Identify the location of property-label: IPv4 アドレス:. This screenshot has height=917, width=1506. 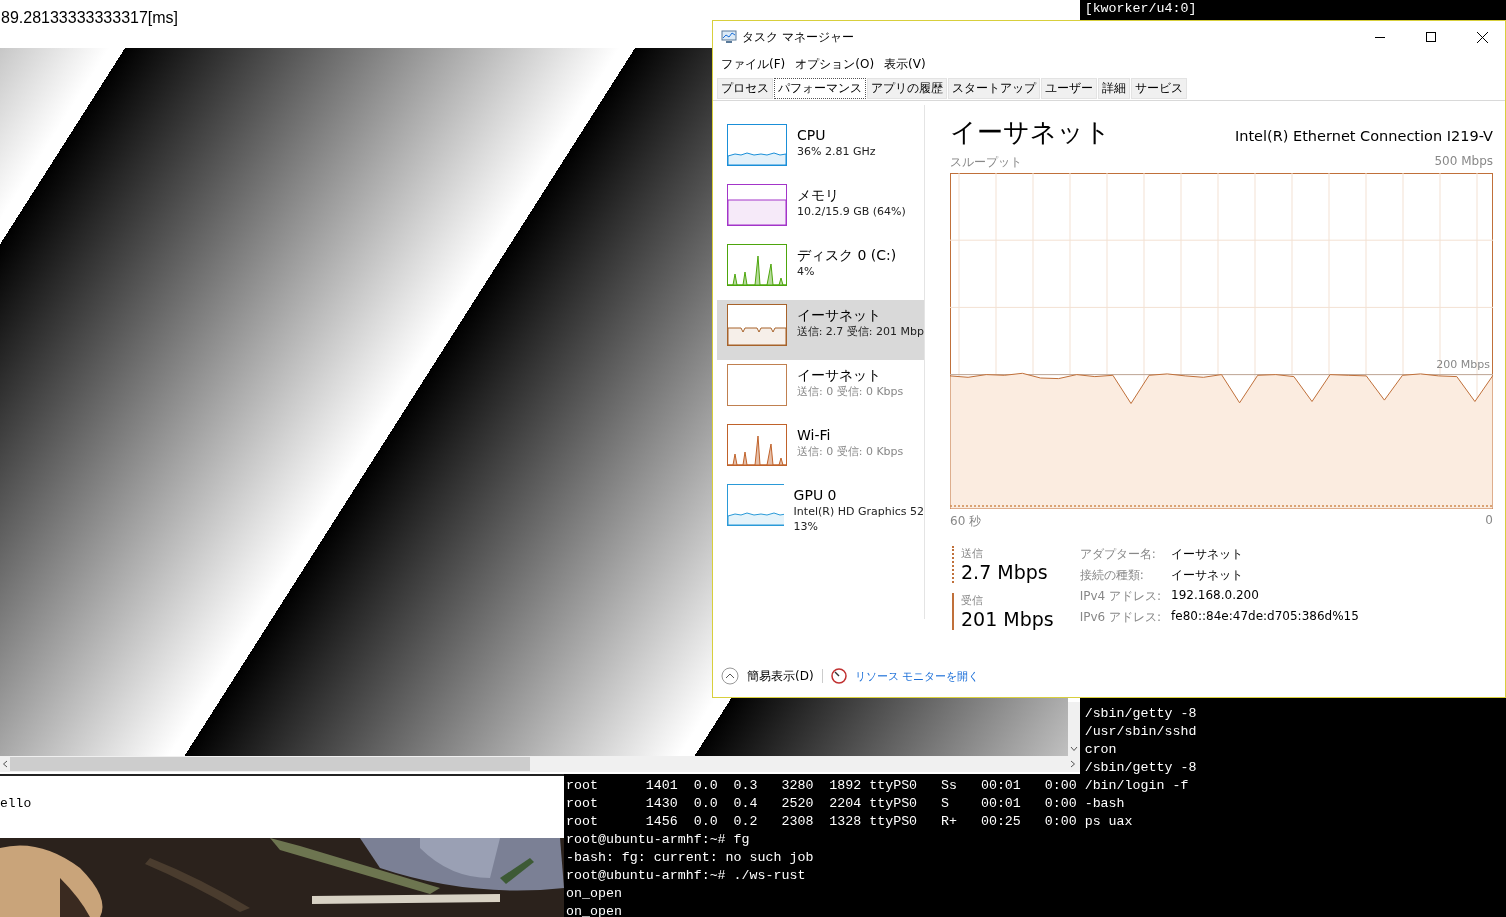
(1120, 596).